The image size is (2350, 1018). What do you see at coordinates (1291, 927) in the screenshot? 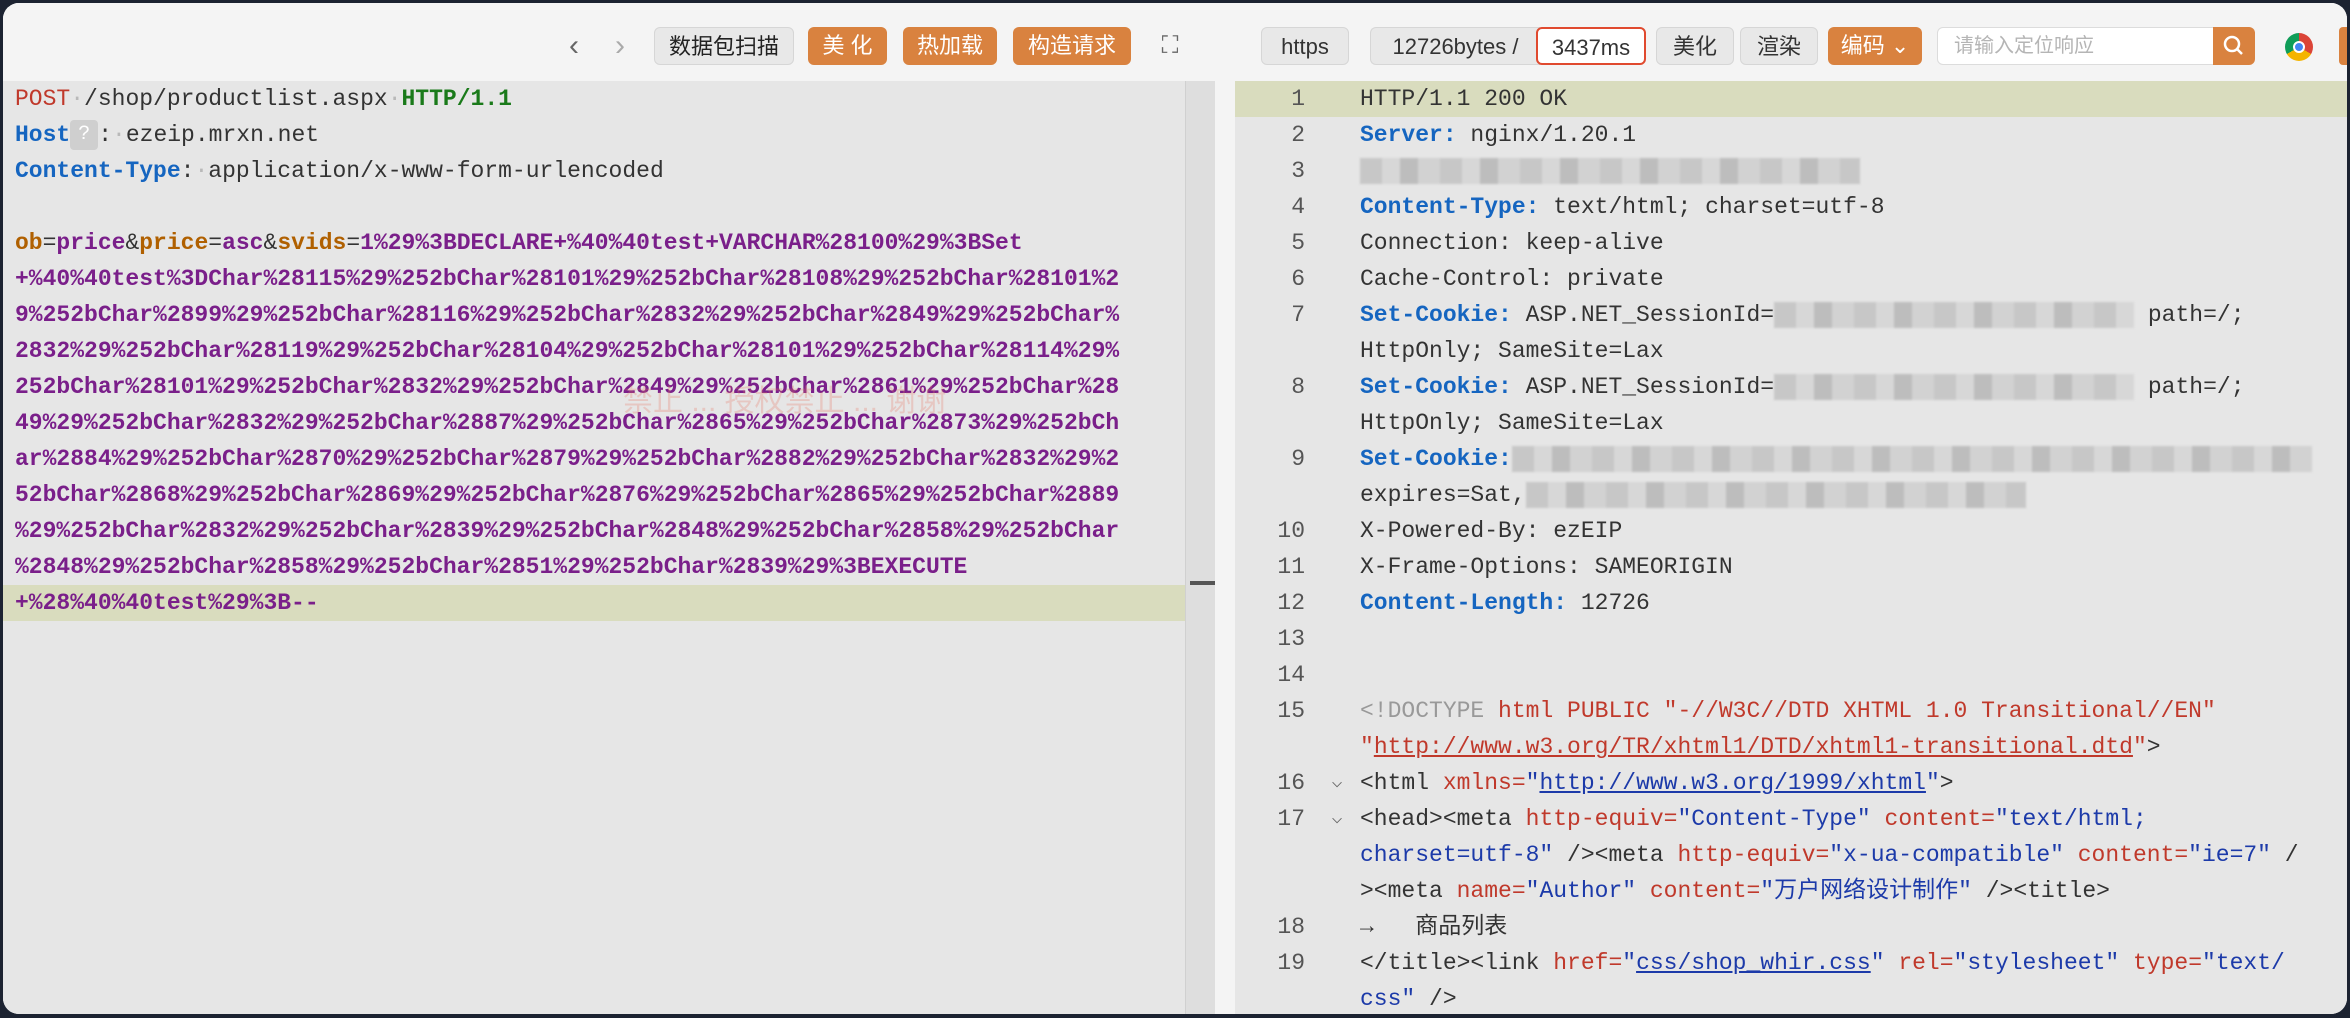
I see `line-number: 18` at bounding box center [1291, 927].